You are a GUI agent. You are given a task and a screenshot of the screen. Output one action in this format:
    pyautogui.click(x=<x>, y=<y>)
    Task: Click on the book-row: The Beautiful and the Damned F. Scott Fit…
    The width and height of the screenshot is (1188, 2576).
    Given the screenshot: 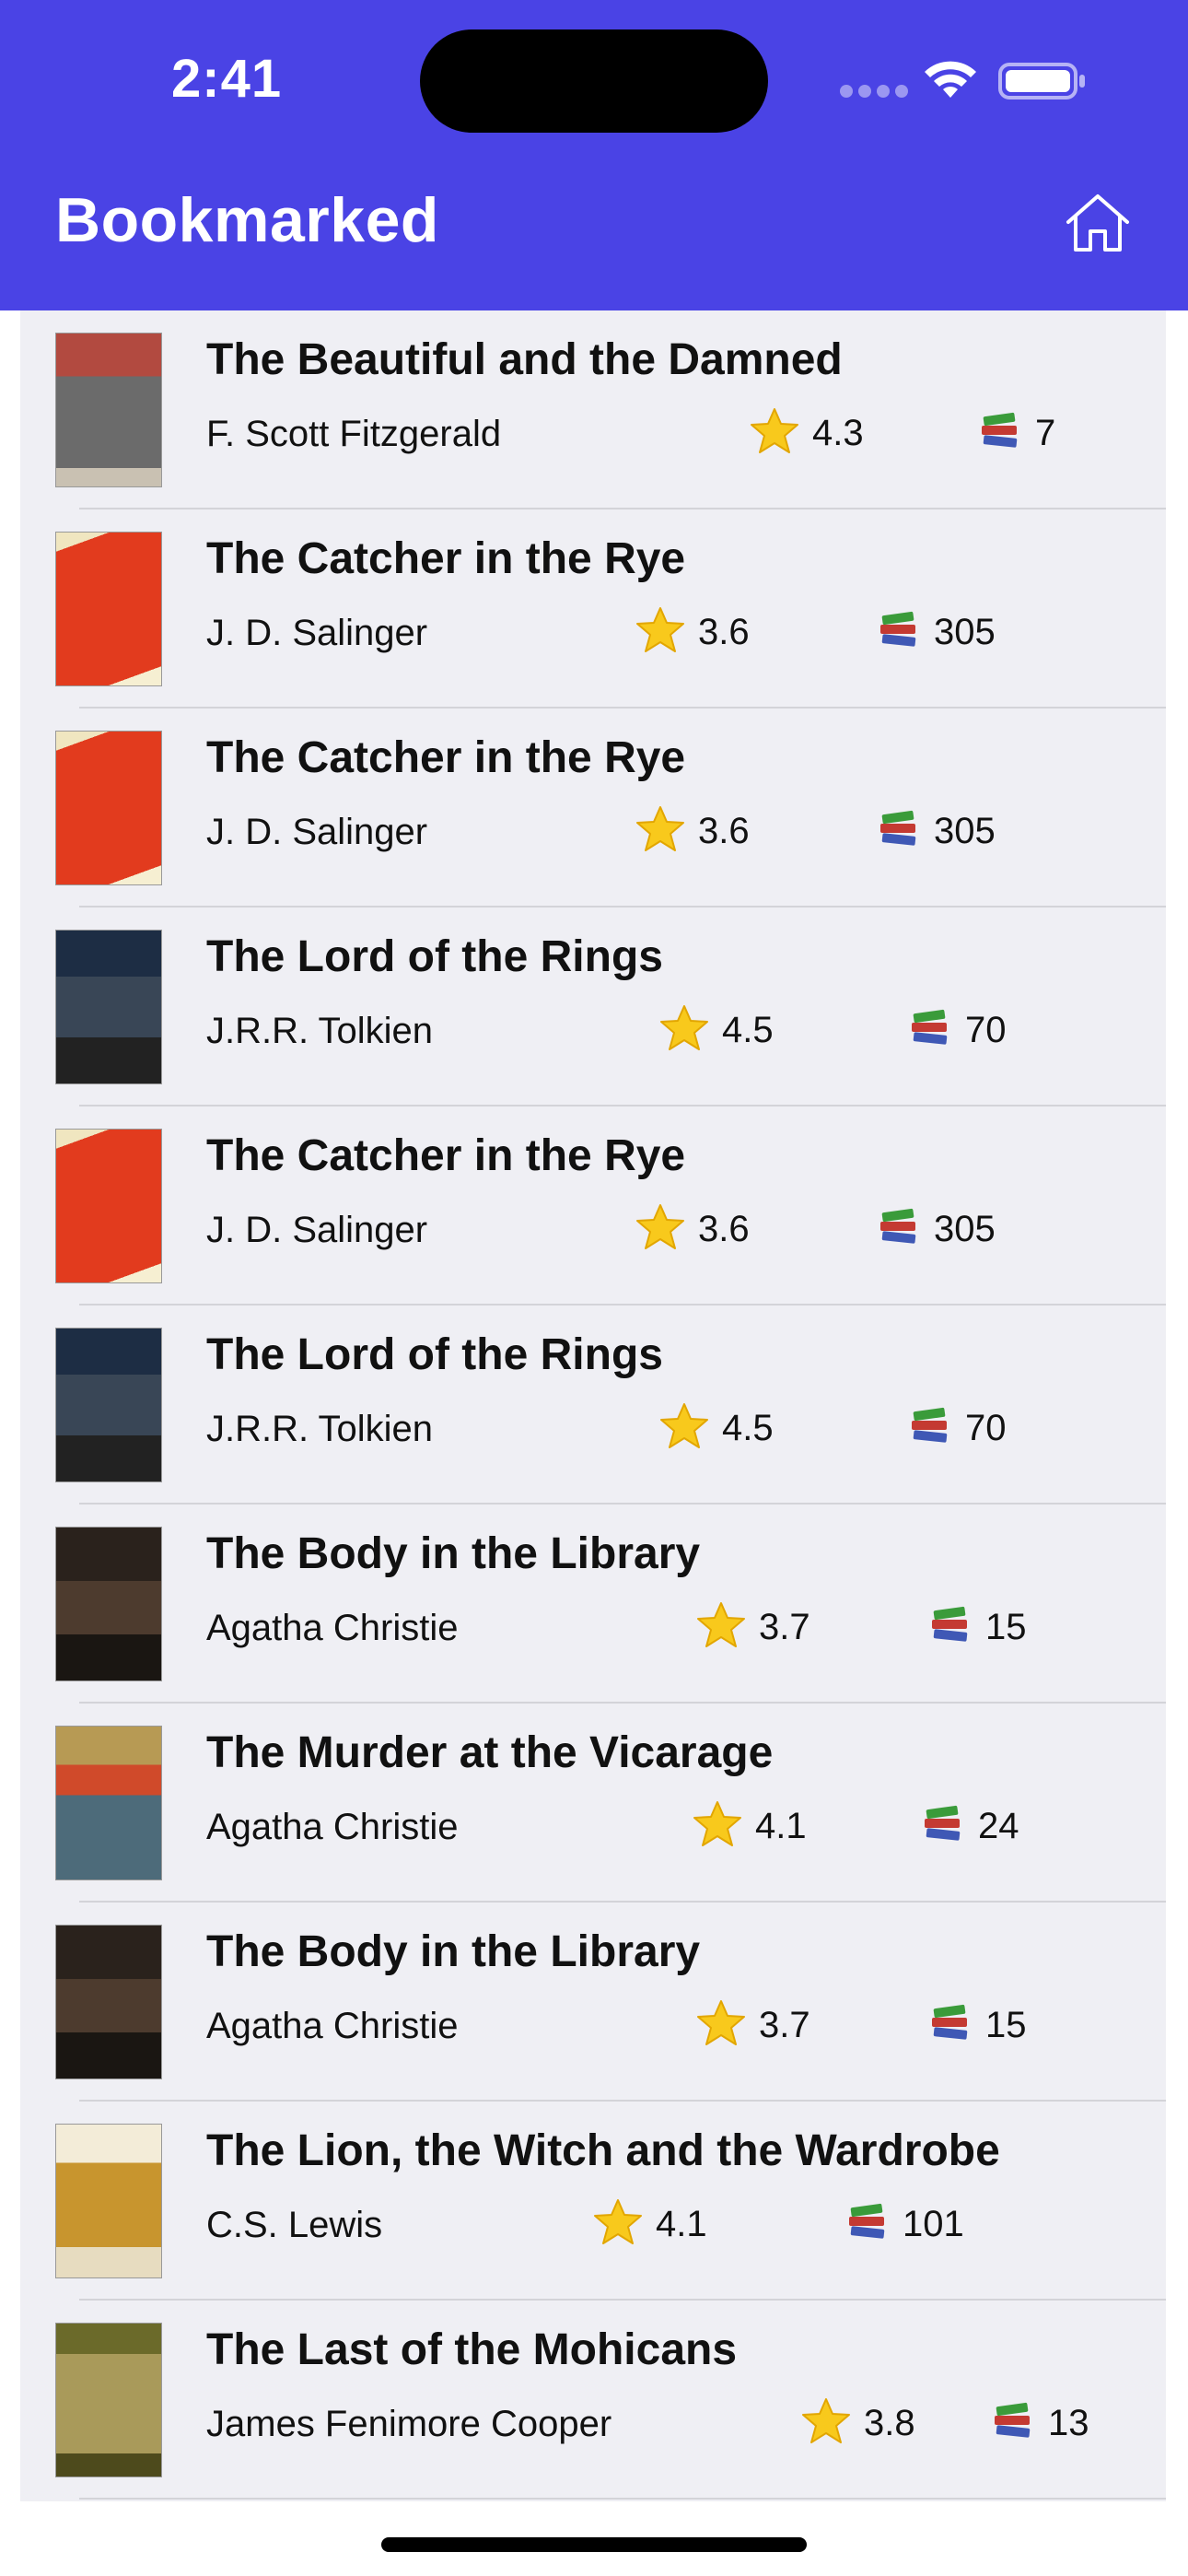 What is the action you would take?
    pyautogui.click(x=593, y=409)
    